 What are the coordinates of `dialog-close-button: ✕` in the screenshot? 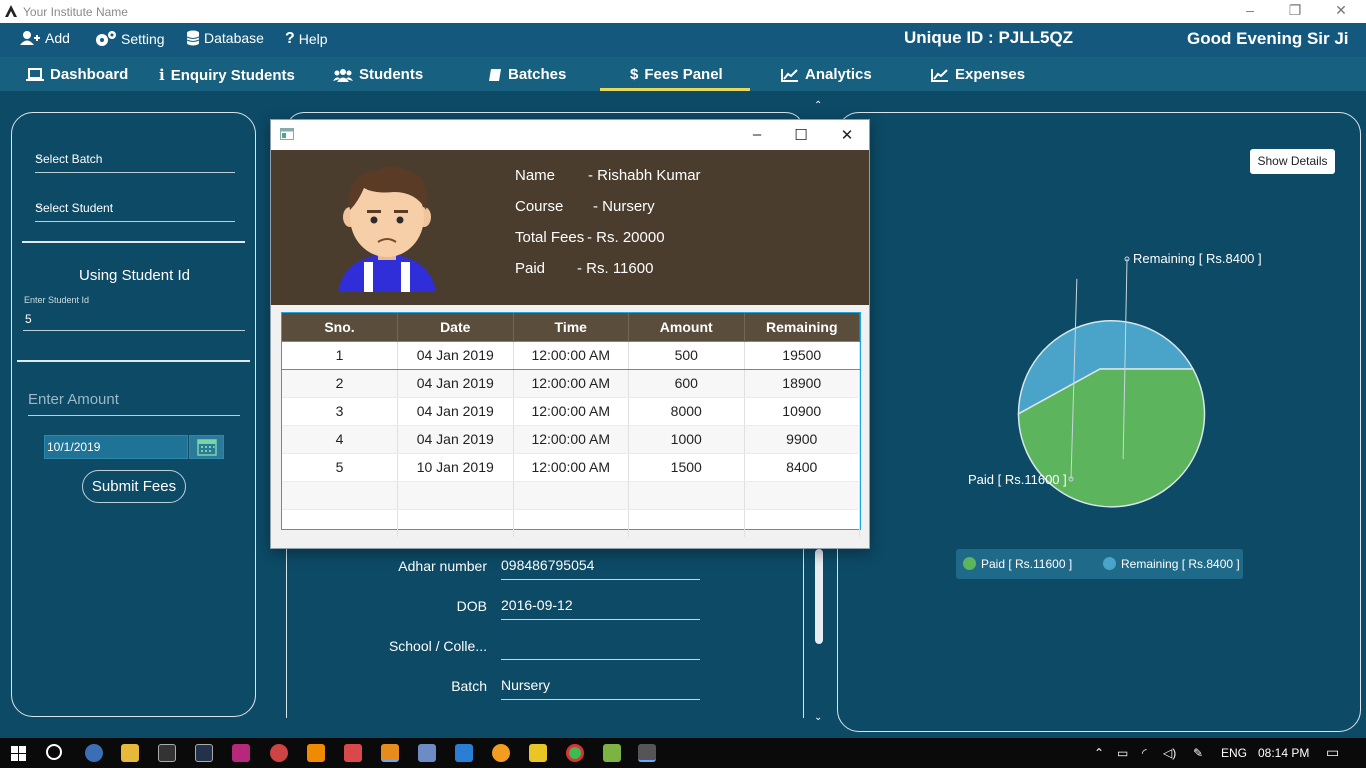 It's located at (847, 136).